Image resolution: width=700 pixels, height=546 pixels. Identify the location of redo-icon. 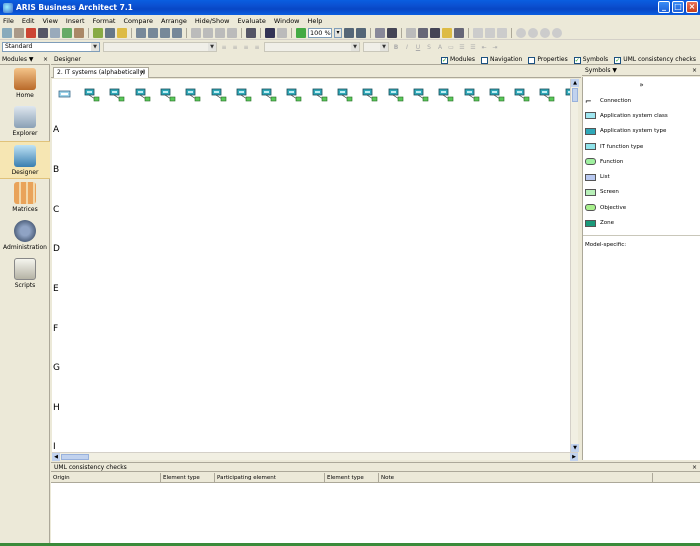
(282, 32).